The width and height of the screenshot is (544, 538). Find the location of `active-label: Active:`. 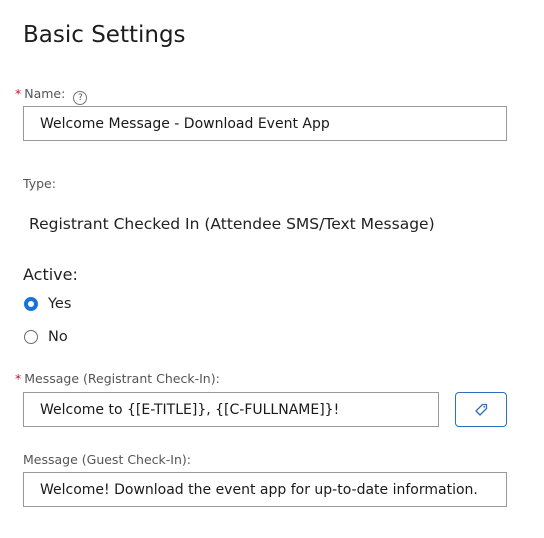

active-label: Active: is located at coordinates (50, 274).